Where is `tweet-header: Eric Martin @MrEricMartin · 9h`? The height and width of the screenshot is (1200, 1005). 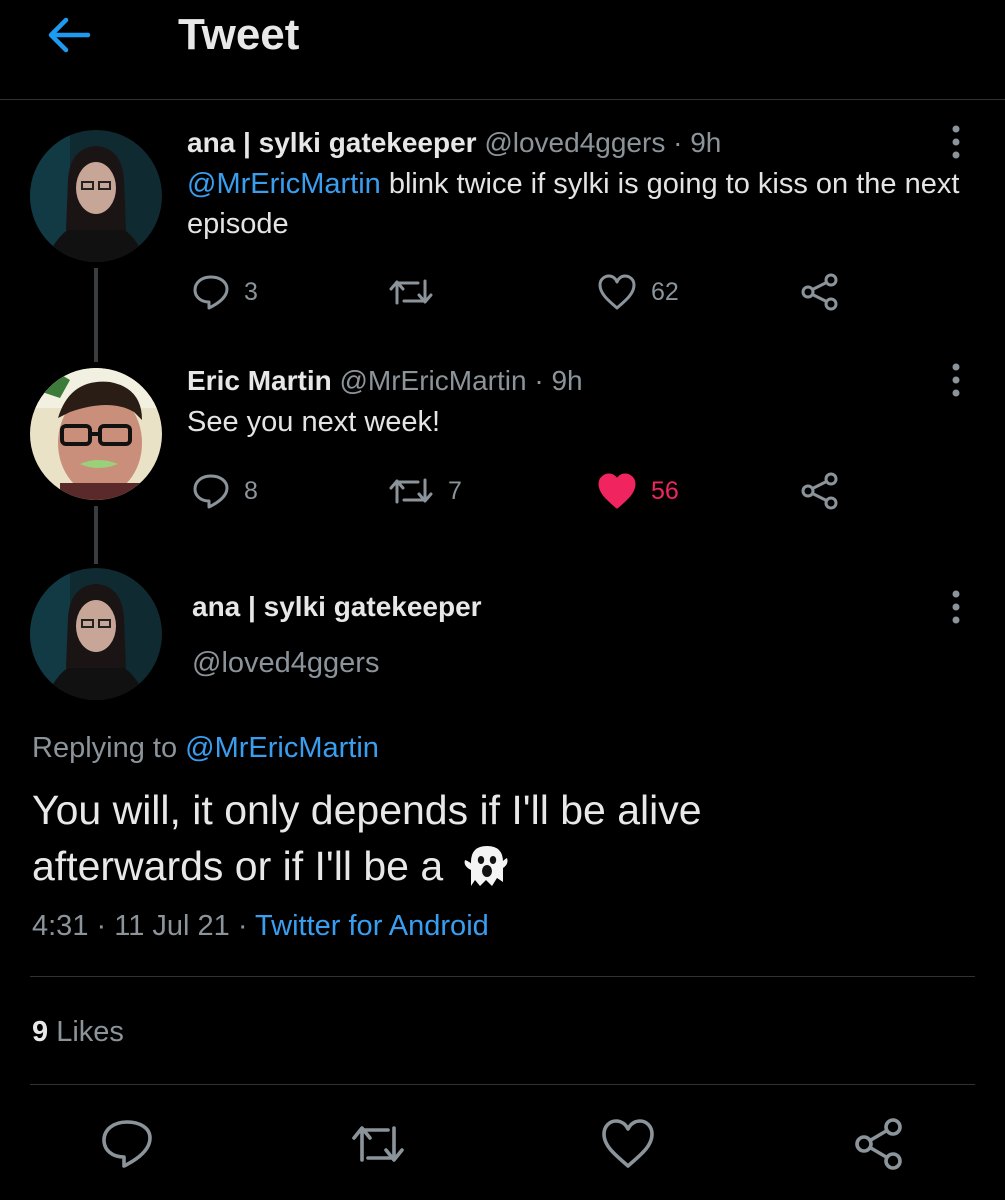
tweet-header: Eric Martin @MrEricMartin · 9h is located at coordinates (385, 381).